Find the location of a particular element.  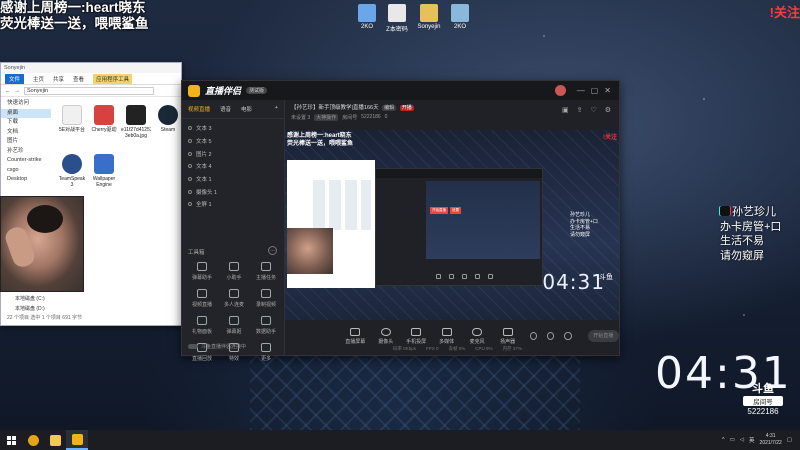

nav-item-csgo: csgo is located at coordinates (26, 171).